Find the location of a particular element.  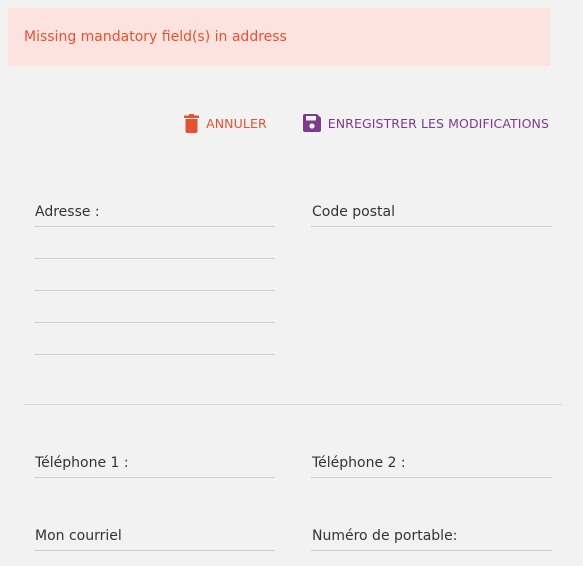

save-icon is located at coordinates (311, 123).